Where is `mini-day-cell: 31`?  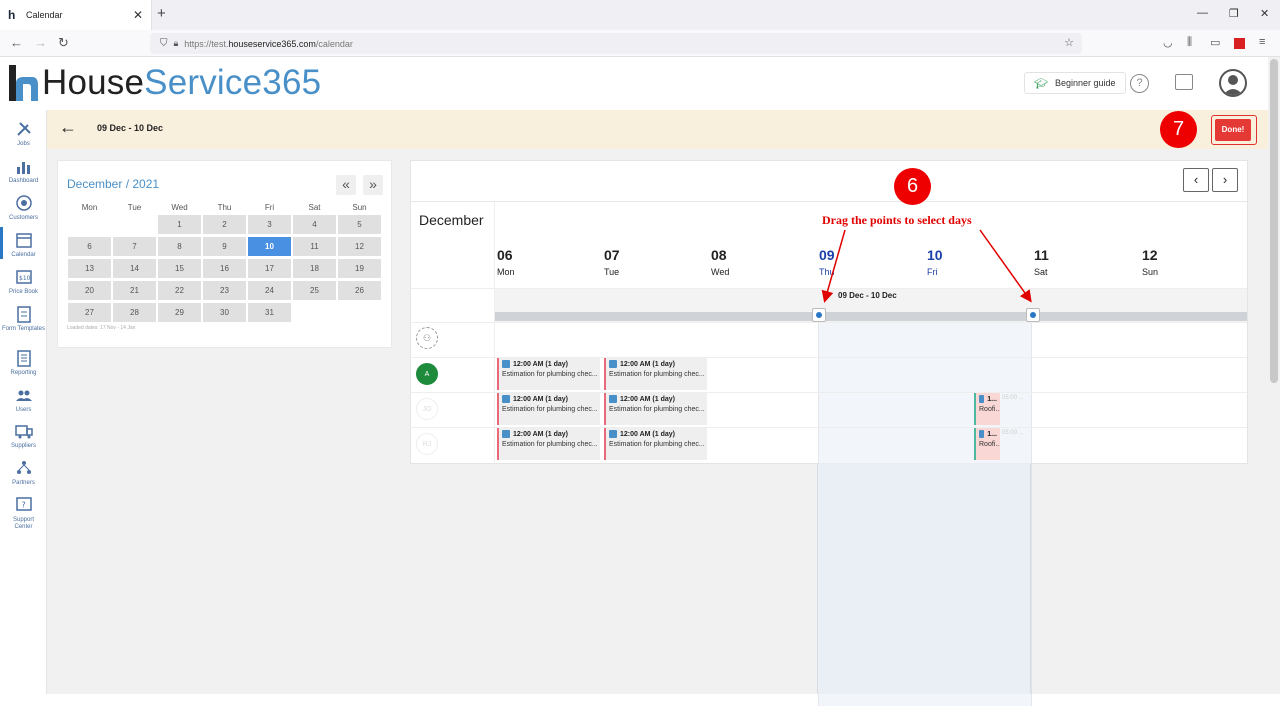
mini-day-cell: 31 is located at coordinates (269, 312).